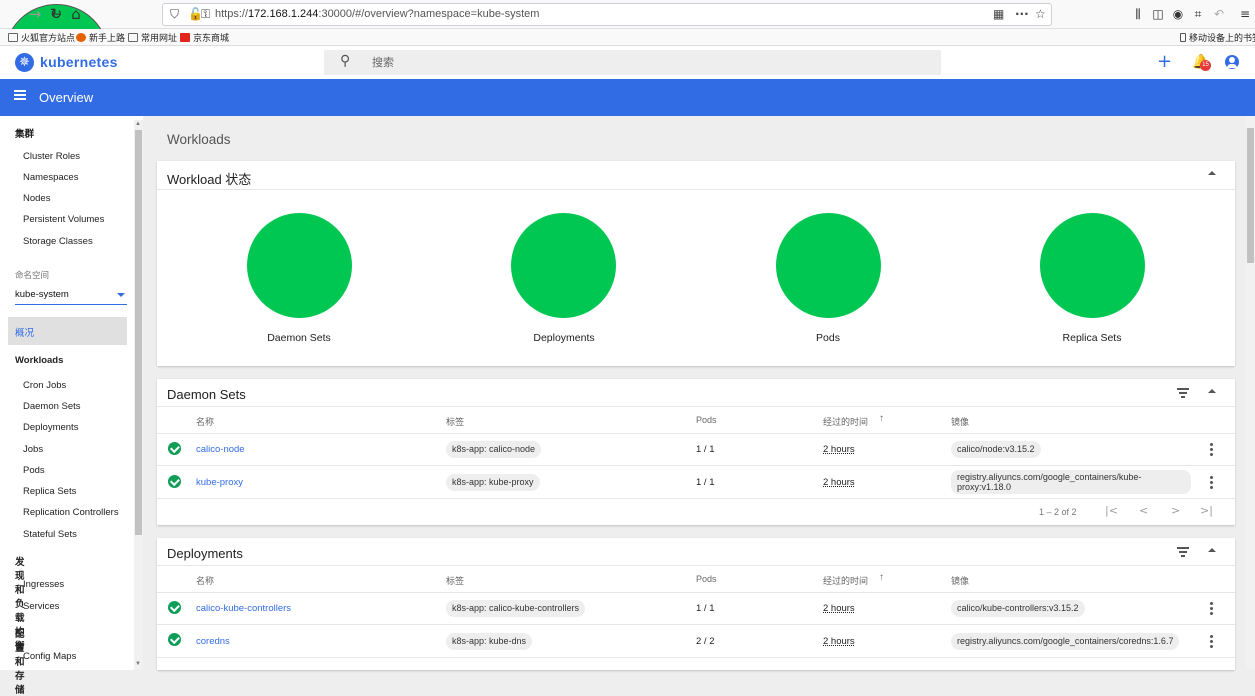  What do you see at coordinates (429, 14) in the screenshot?
I see `url-rest: :30000/#/overview?namespace=kube-system` at bounding box center [429, 14].